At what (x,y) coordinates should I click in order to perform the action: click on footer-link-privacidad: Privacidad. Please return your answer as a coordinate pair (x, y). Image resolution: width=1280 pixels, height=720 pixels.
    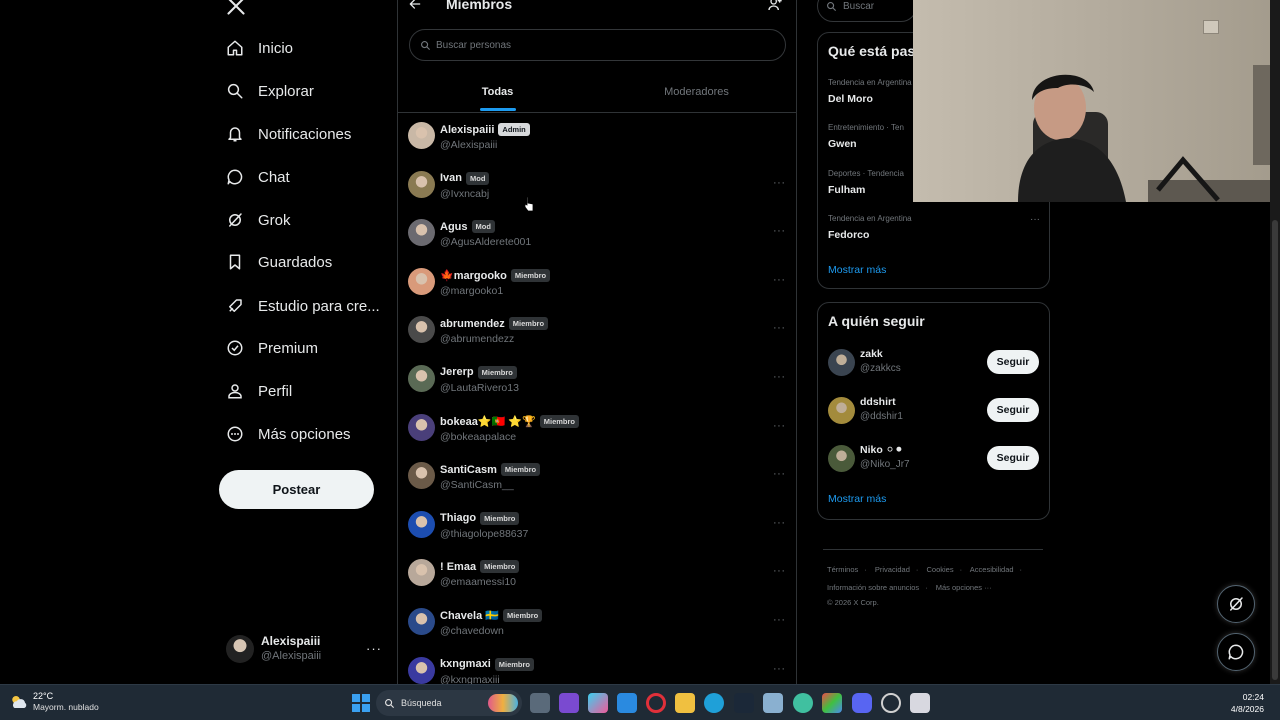
    Looking at the image, I should click on (892, 569).